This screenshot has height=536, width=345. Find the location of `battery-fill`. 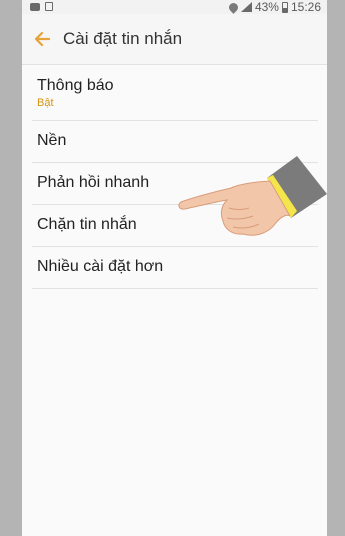

battery-fill is located at coordinates (284, 9).